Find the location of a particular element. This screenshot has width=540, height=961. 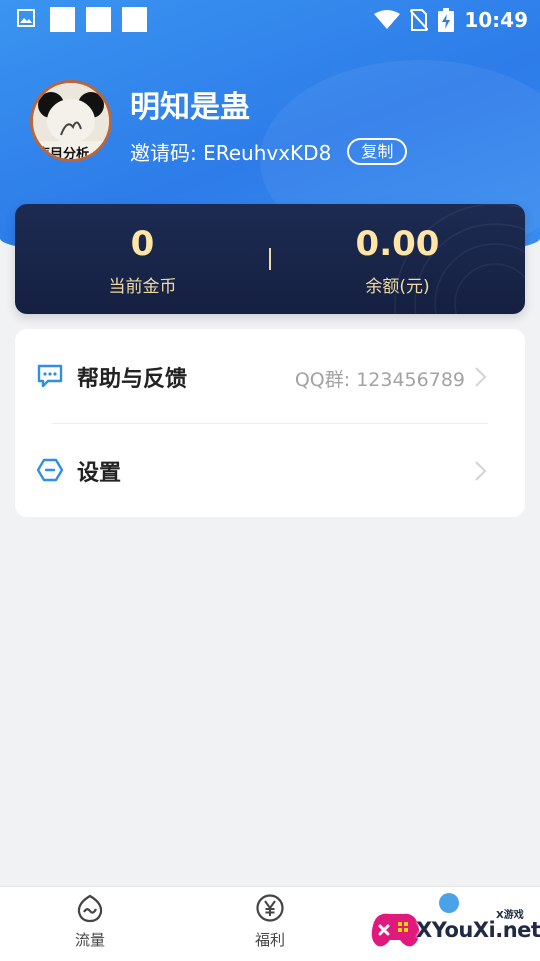

help-feedback-label: 帮助与反馈 is located at coordinates (132, 379).